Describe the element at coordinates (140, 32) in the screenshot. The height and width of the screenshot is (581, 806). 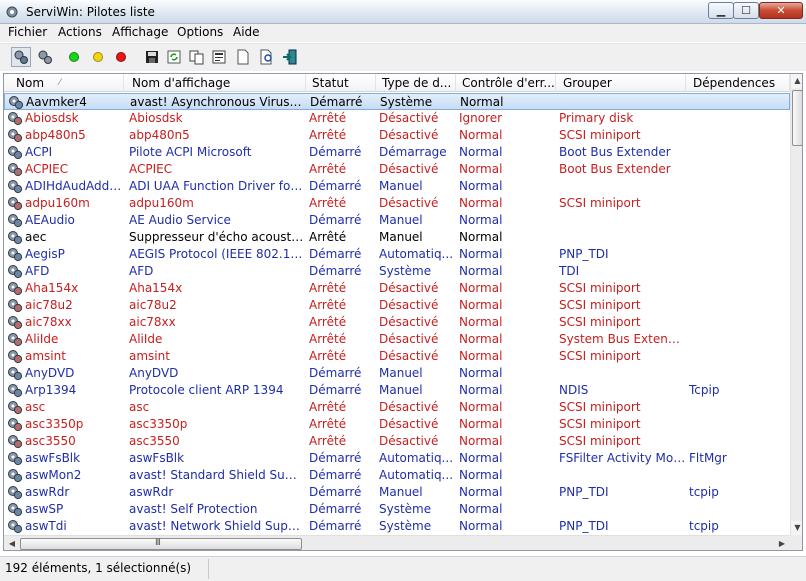
I see `menu-affichage: Affichage` at that location.